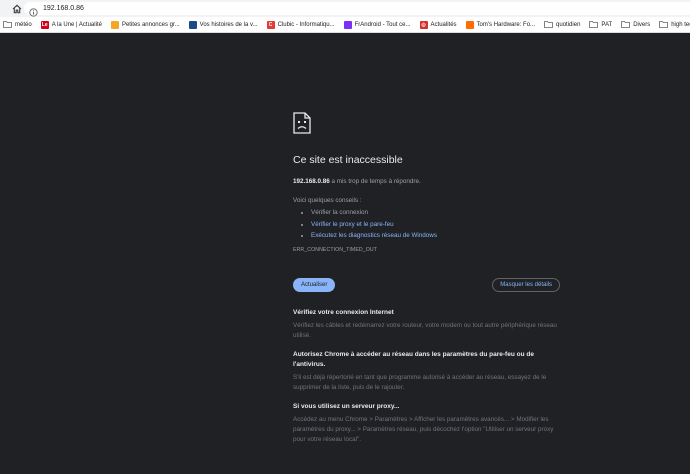 Image resolution: width=690 pixels, height=474 pixels. Describe the element at coordinates (23, 24) in the screenshot. I see `bookmark-label: météo` at that location.